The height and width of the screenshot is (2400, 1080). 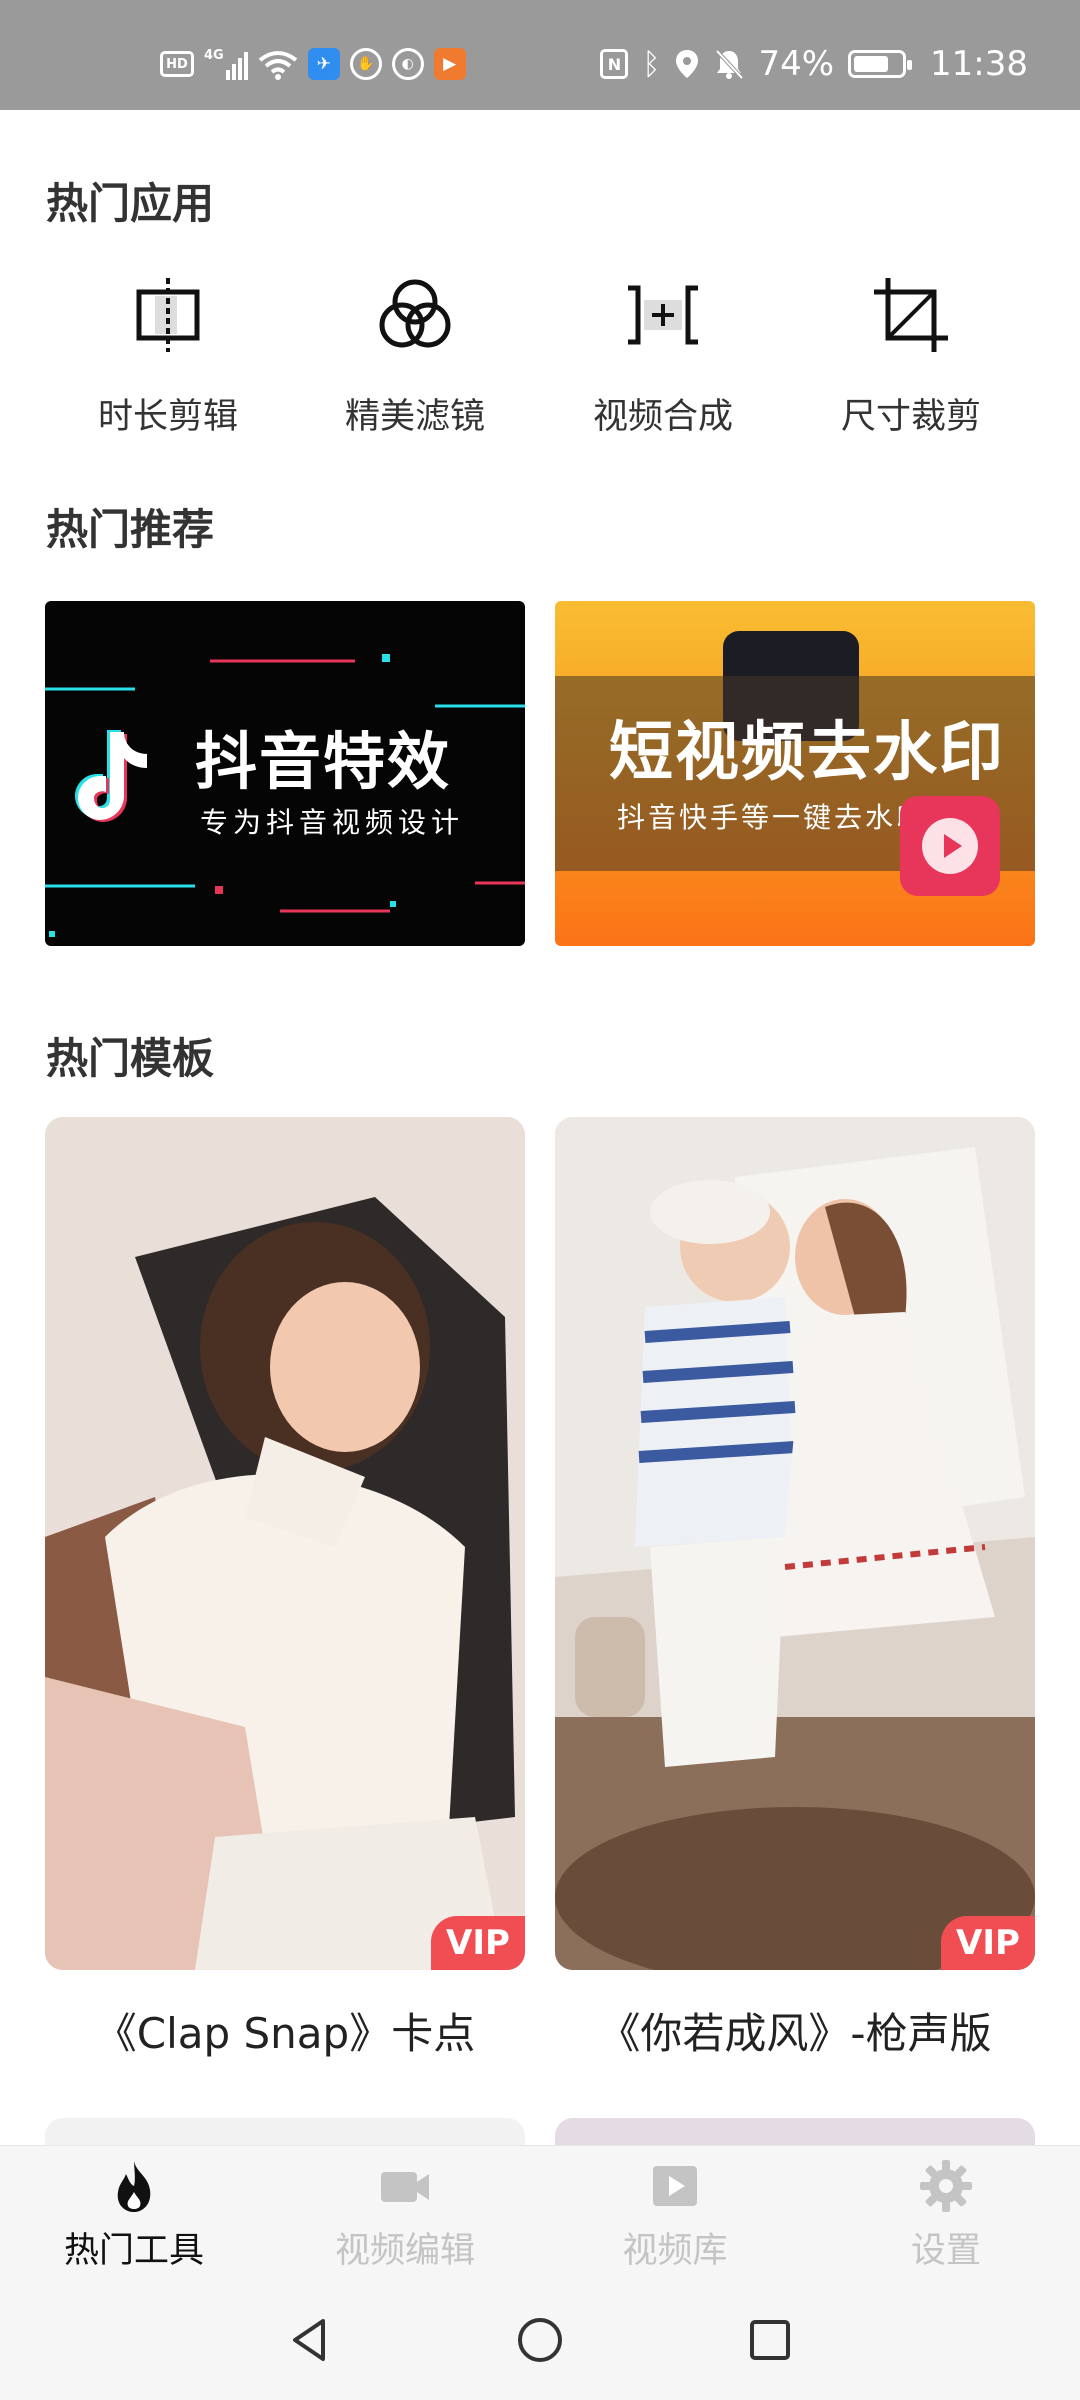 What do you see at coordinates (407, 64) in the screenshot?
I see `ball-icon: ◐` at bounding box center [407, 64].